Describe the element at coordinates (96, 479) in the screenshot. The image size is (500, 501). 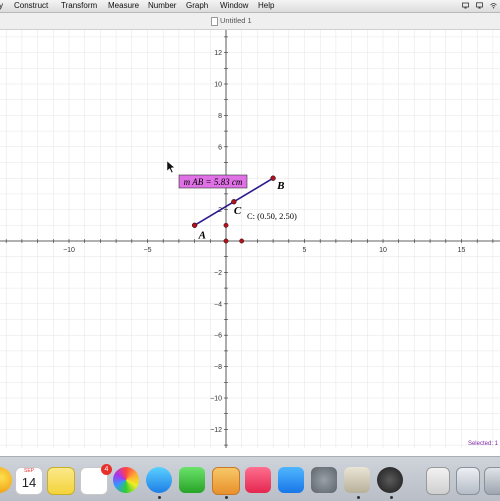
I see `reminders-icon: 4` at that location.